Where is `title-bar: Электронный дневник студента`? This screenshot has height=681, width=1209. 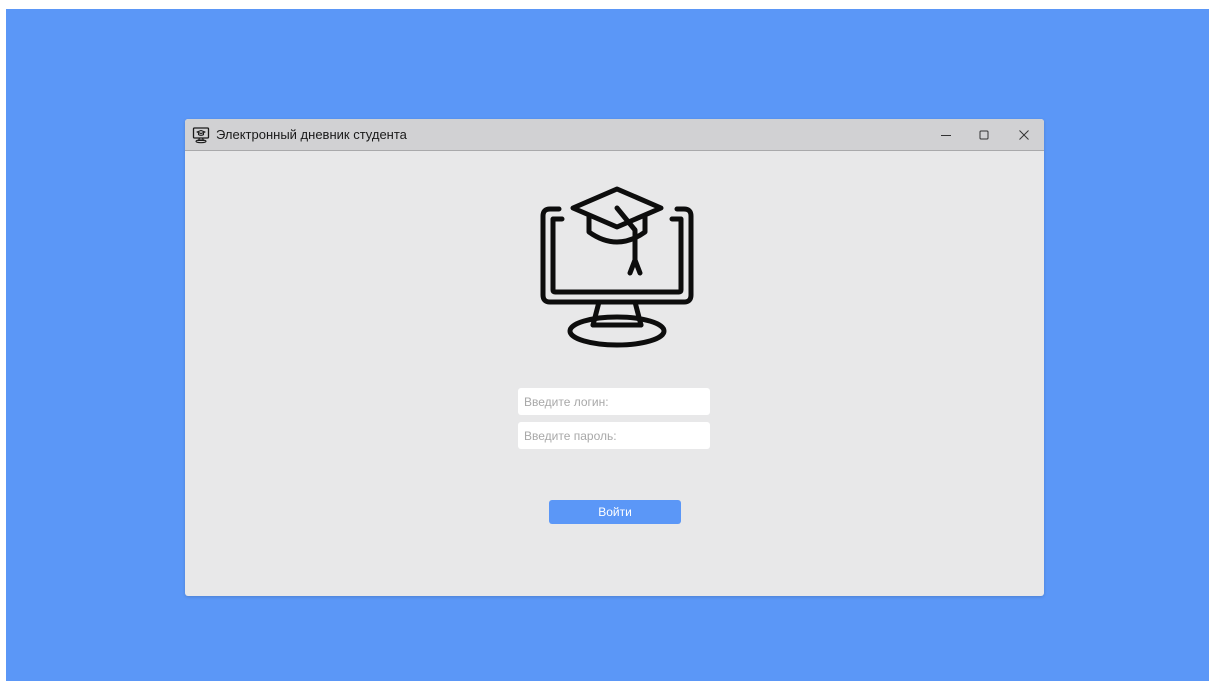 title-bar: Электронный дневник студента is located at coordinates (614, 135).